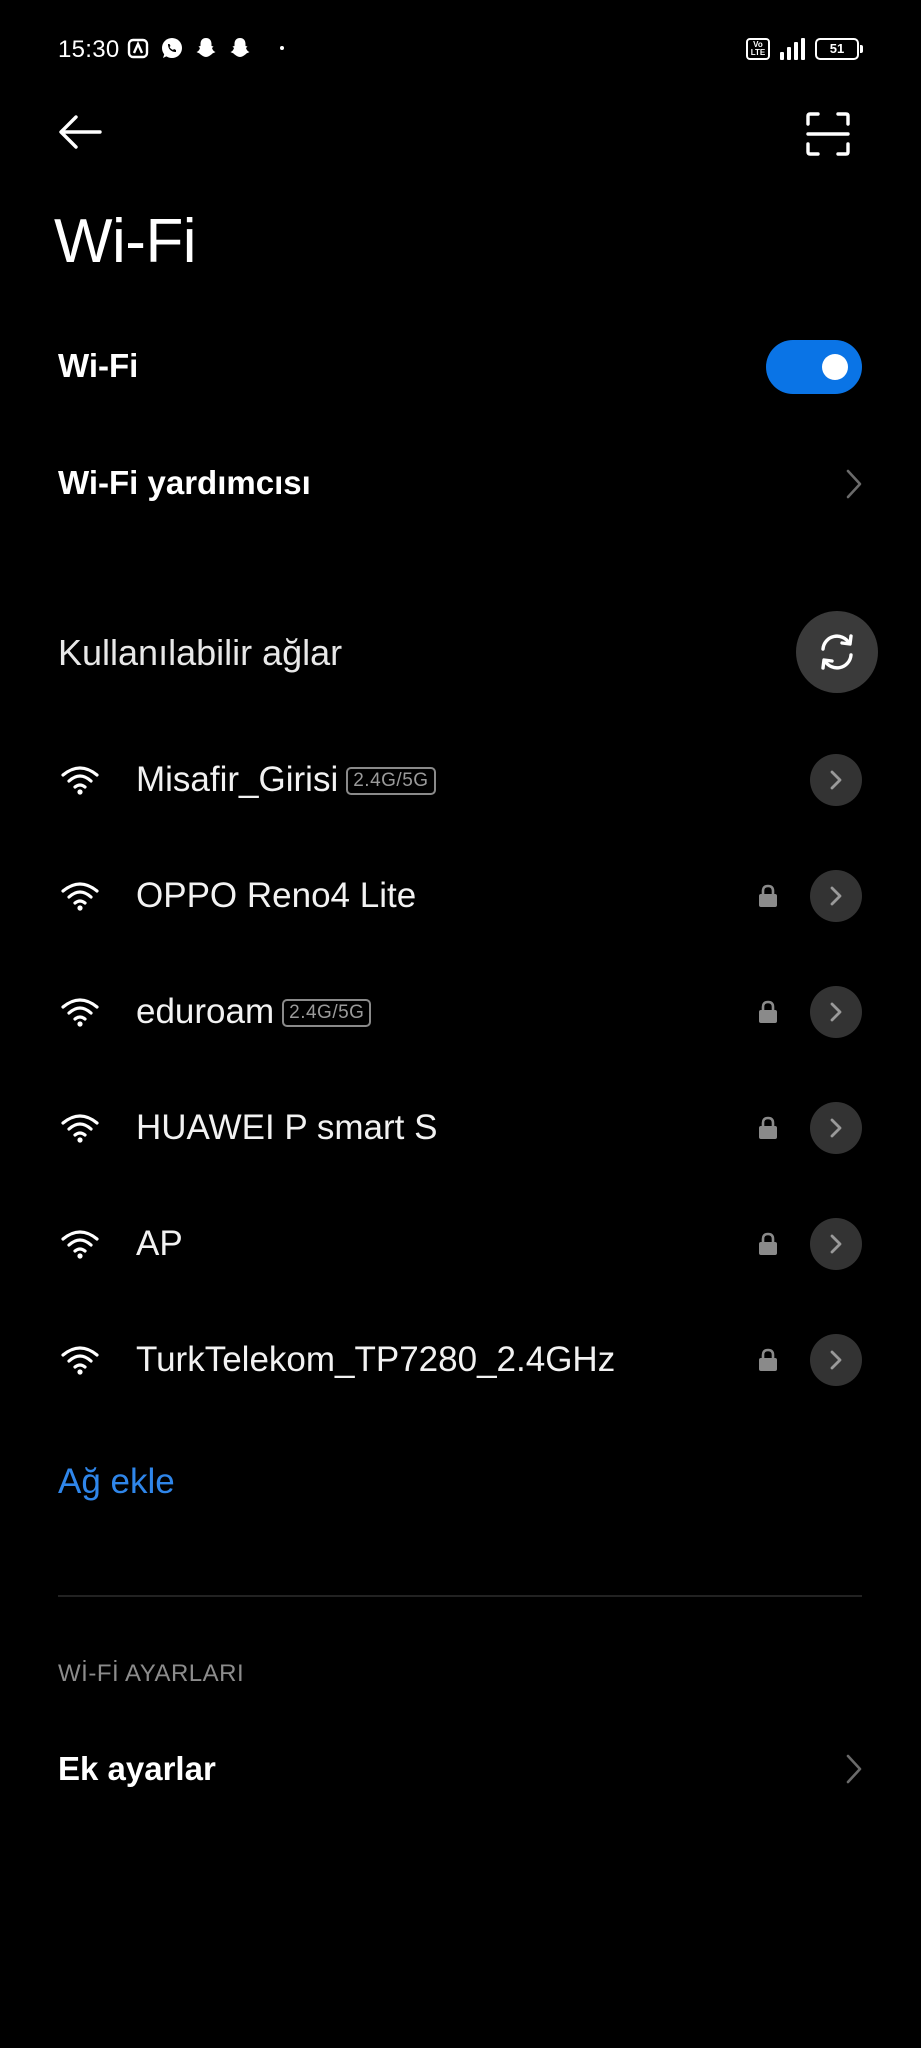  Describe the element at coordinates (282, 48) in the screenshot. I see `more-notifications-dot` at that location.